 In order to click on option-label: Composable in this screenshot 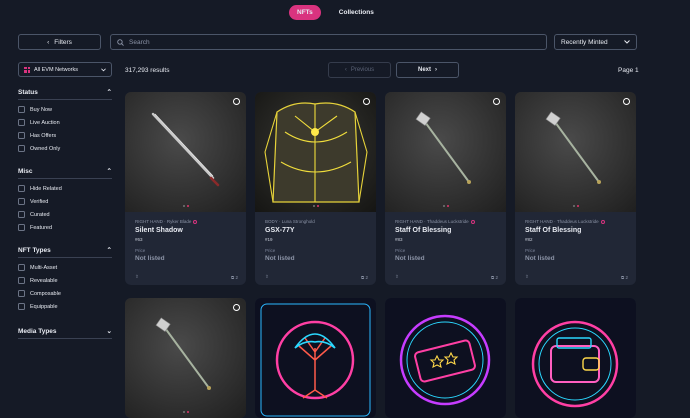, I will do `click(45, 293)`.